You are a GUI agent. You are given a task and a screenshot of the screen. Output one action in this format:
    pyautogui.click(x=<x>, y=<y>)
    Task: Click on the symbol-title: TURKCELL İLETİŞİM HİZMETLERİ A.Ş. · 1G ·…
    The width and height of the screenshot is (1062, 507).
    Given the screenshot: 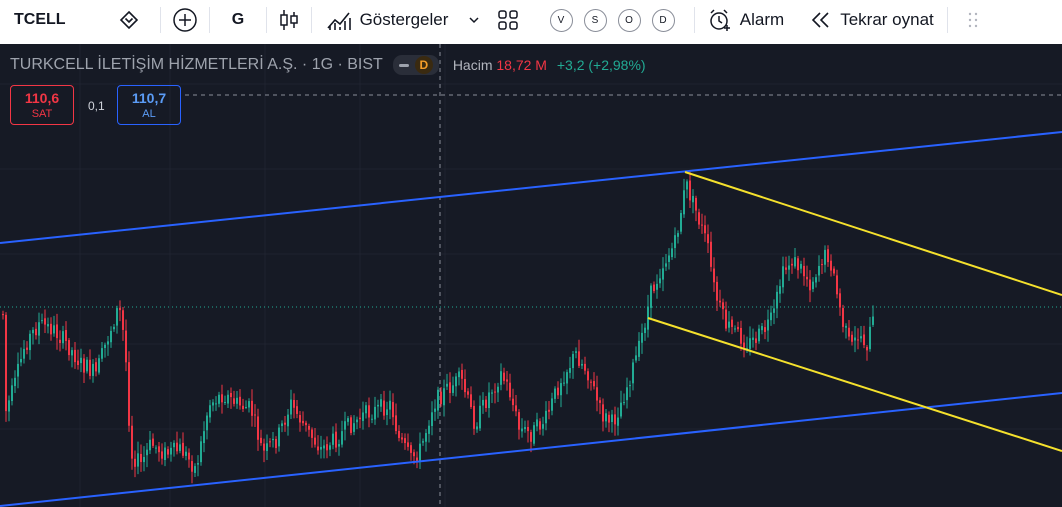 What is the action you would take?
    pyautogui.click(x=196, y=65)
    